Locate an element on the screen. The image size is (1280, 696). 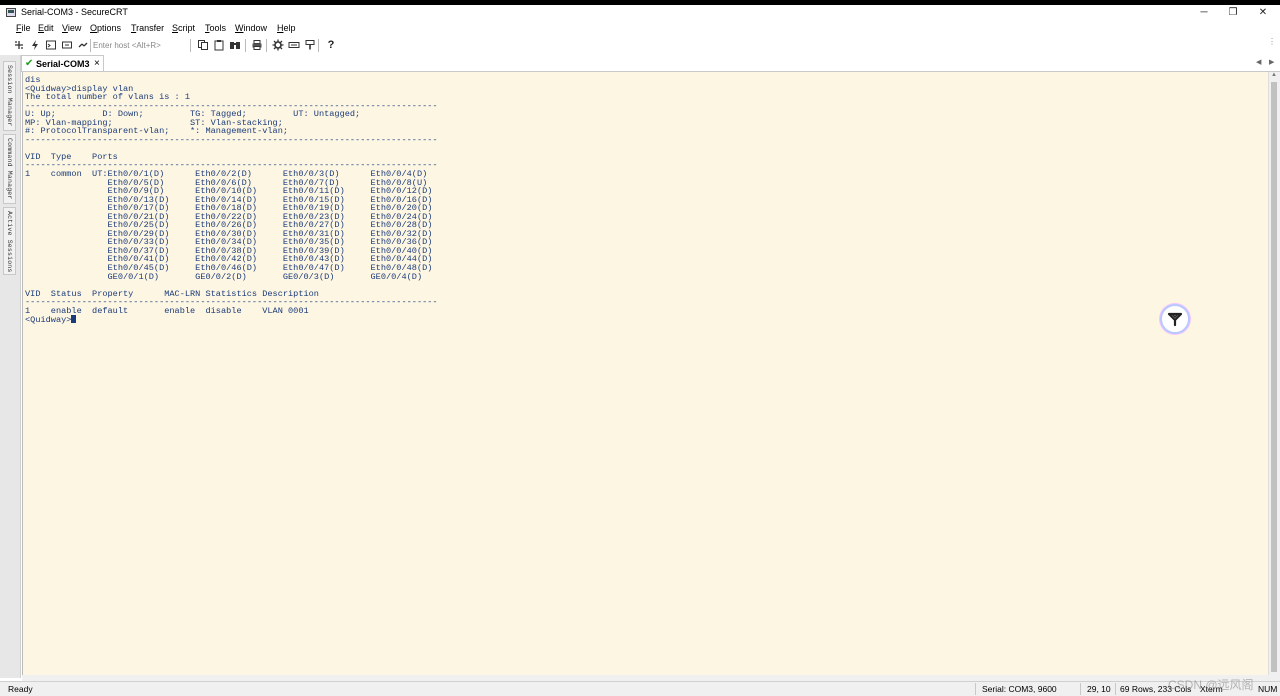
settings-icon is located at coordinates (278, 45).